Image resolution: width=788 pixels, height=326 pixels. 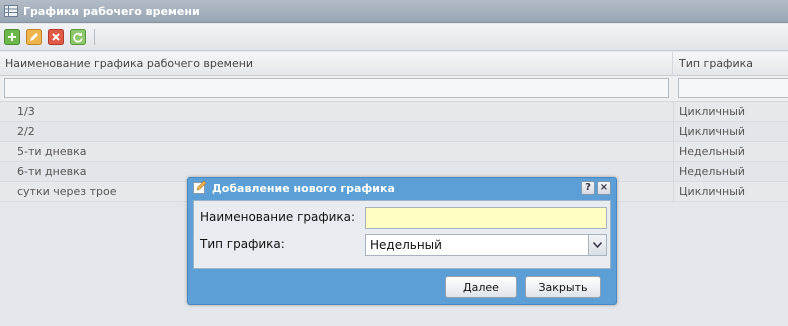 What do you see at coordinates (604, 188) in the screenshot?
I see `close-icon: ×` at bounding box center [604, 188].